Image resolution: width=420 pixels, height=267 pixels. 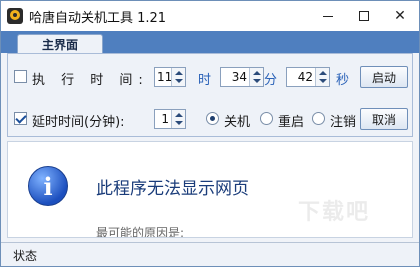 What do you see at coordinates (178, 77) in the screenshot?
I see `hour-spin-arrows` at bounding box center [178, 77].